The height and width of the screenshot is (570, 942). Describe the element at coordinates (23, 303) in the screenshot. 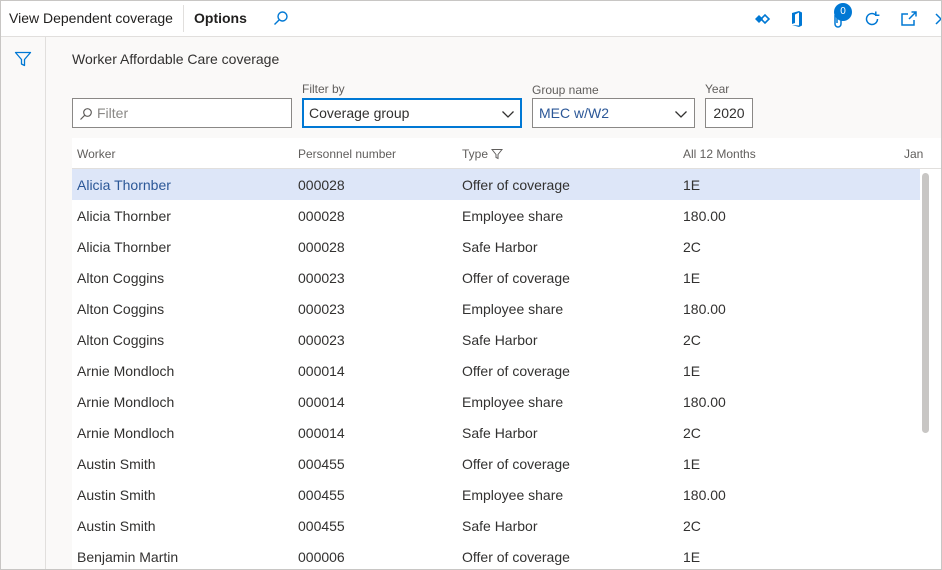

I see `navigation-rail` at that location.